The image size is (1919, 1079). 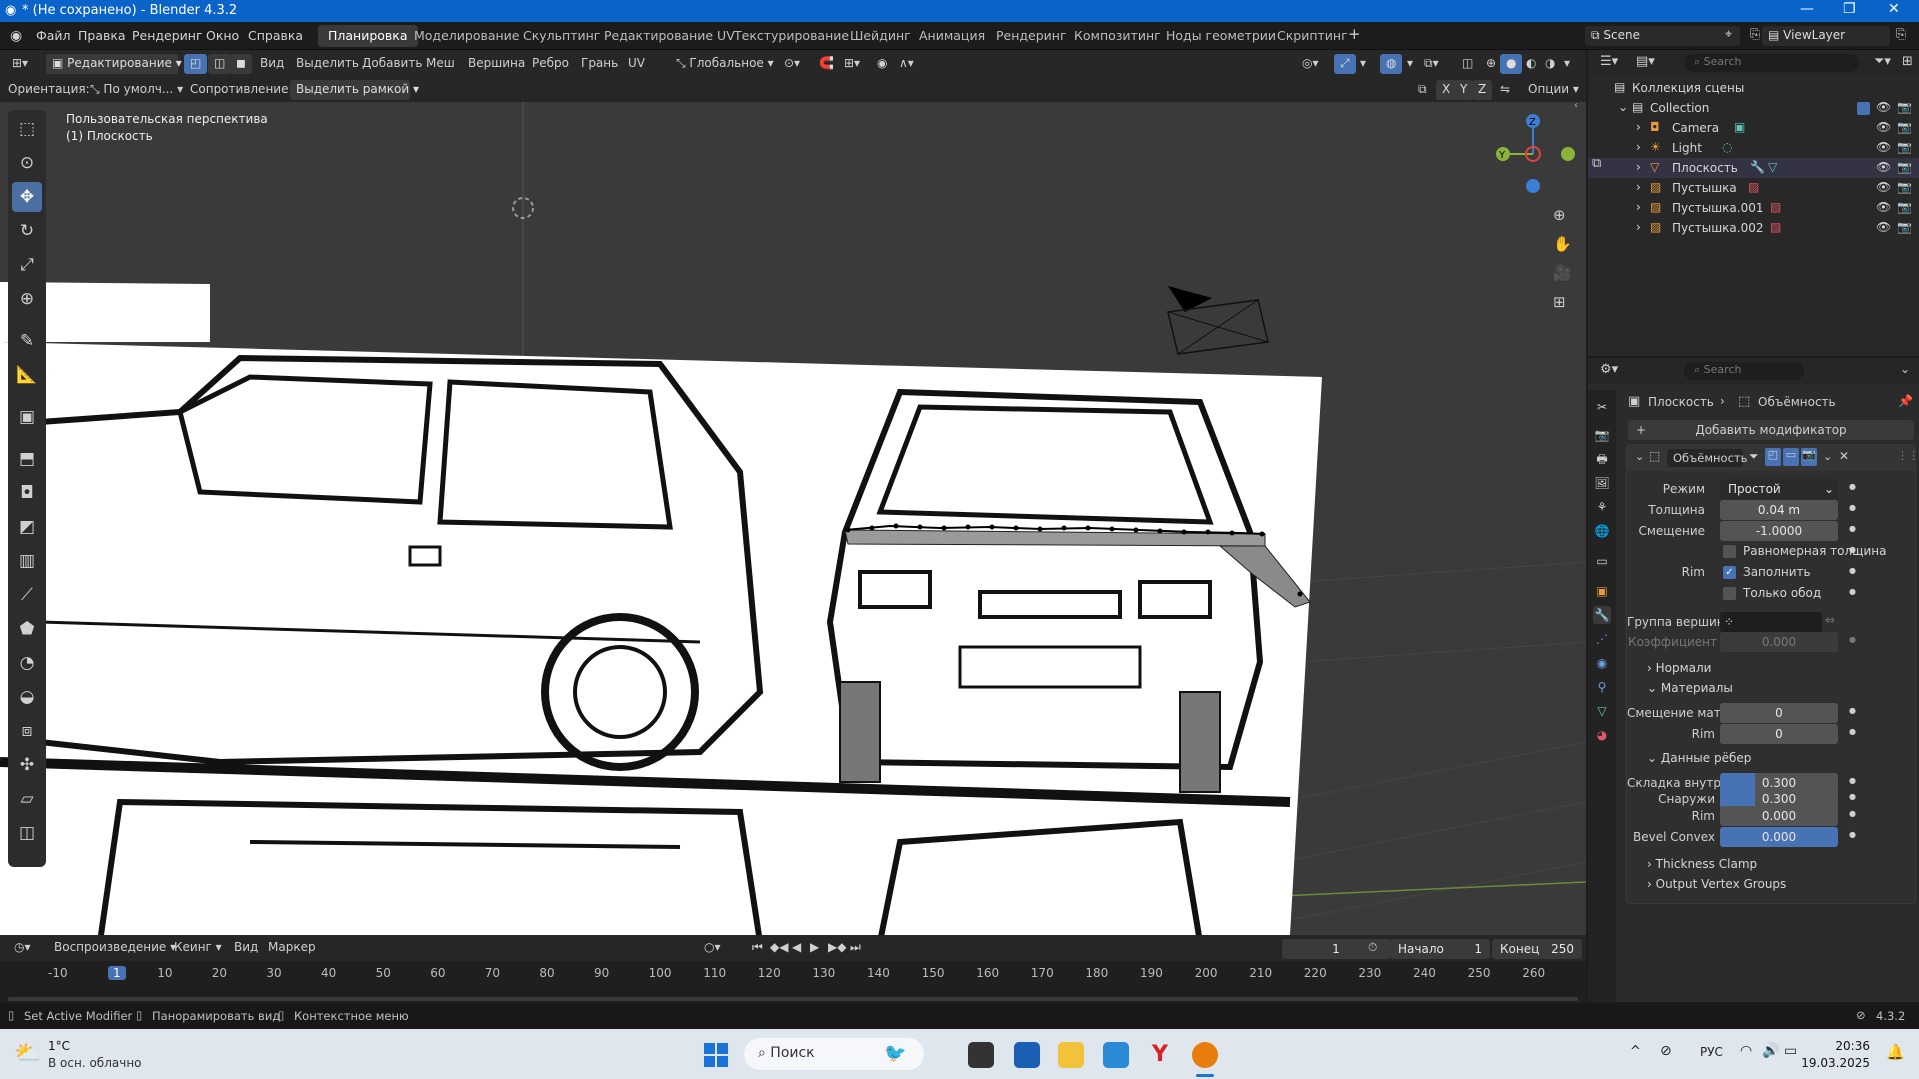 What do you see at coordinates (27, 833) in the screenshot?
I see `rip-icon: ◫` at bounding box center [27, 833].